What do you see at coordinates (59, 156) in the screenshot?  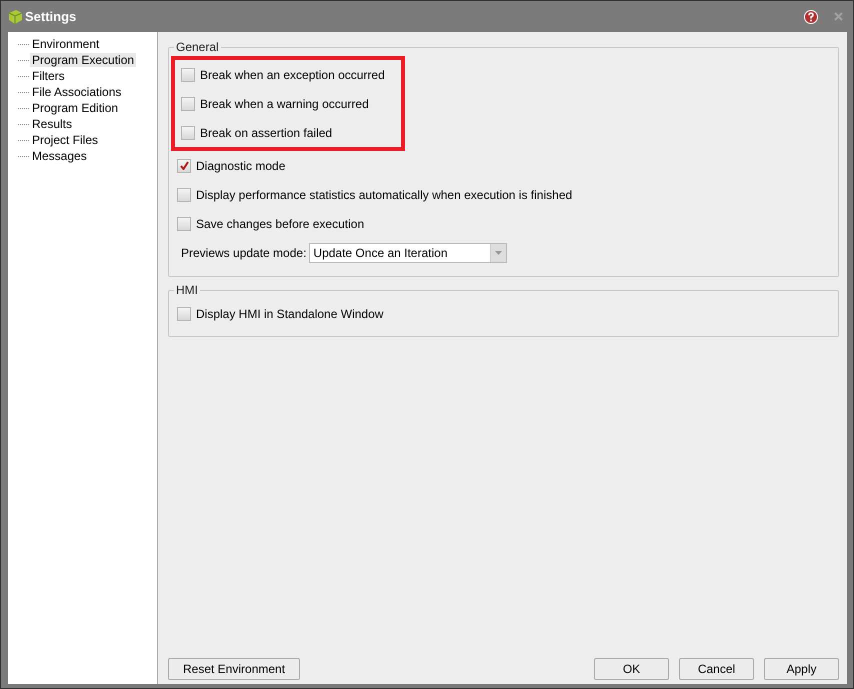 I see `tree-item: Messages` at bounding box center [59, 156].